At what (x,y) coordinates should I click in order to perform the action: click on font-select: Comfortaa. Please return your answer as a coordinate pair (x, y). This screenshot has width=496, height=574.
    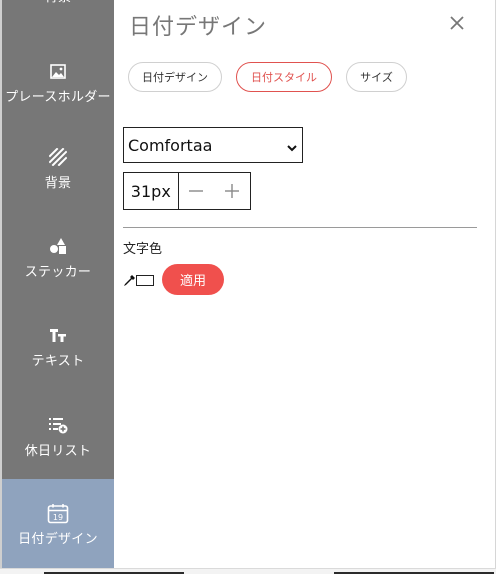
    Looking at the image, I should click on (213, 145).